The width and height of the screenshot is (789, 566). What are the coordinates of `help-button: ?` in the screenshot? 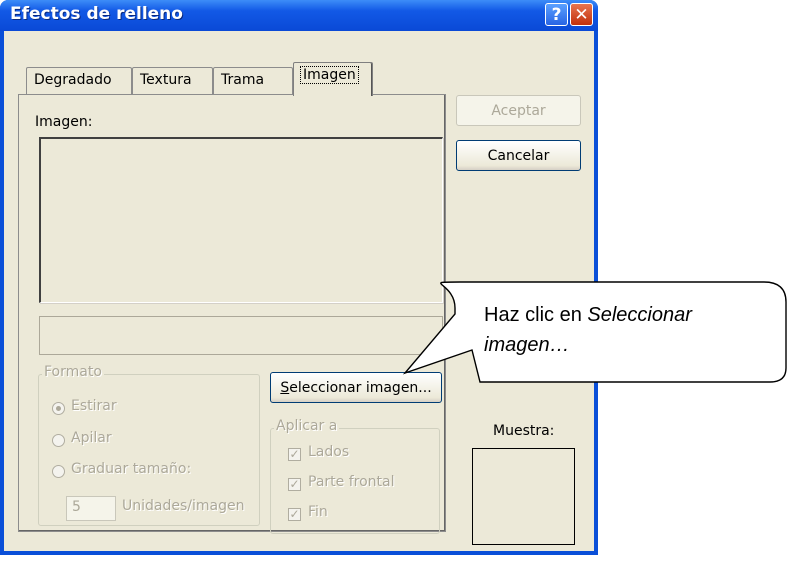 It's located at (556, 14).